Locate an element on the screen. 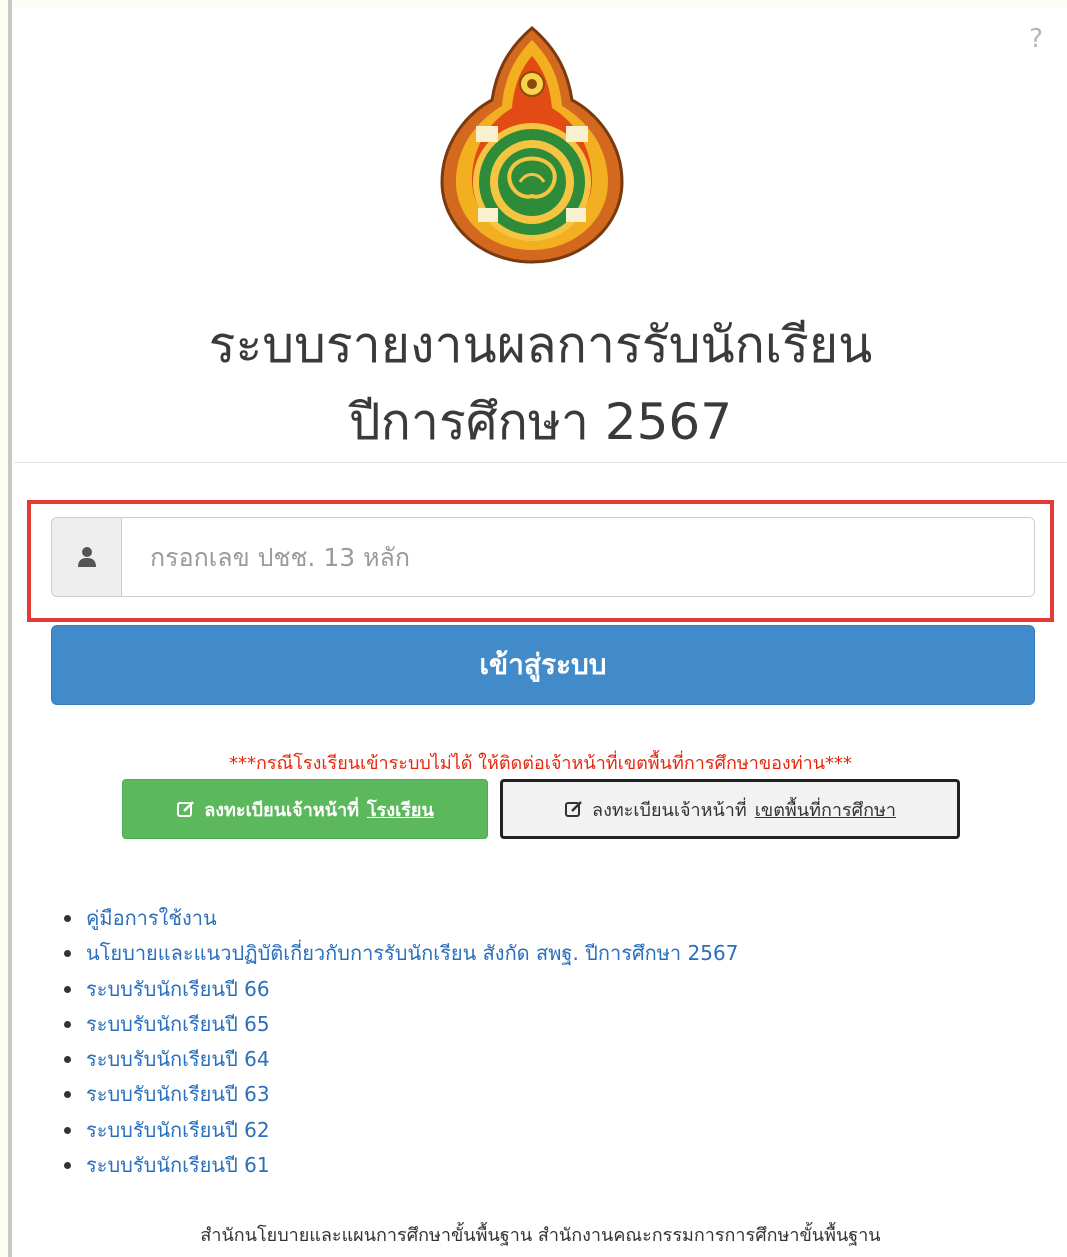 This screenshot has width=1067, height=1257. left-border is located at coordinates (10, 628).